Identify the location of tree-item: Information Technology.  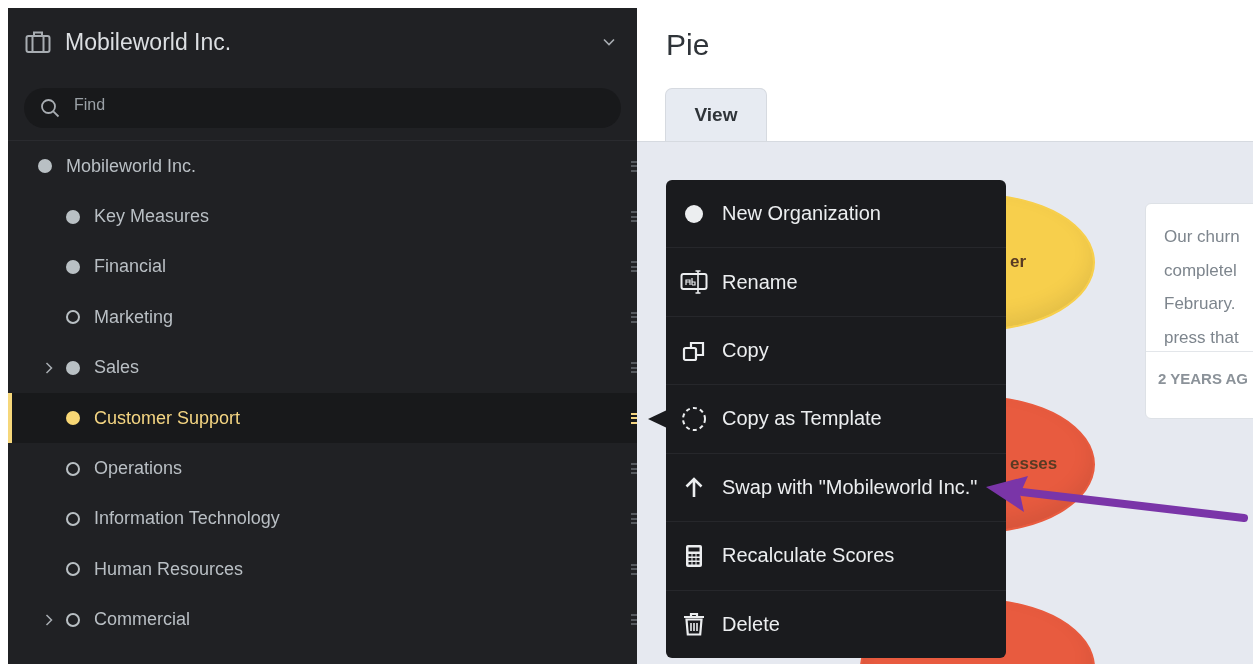
(322, 519).